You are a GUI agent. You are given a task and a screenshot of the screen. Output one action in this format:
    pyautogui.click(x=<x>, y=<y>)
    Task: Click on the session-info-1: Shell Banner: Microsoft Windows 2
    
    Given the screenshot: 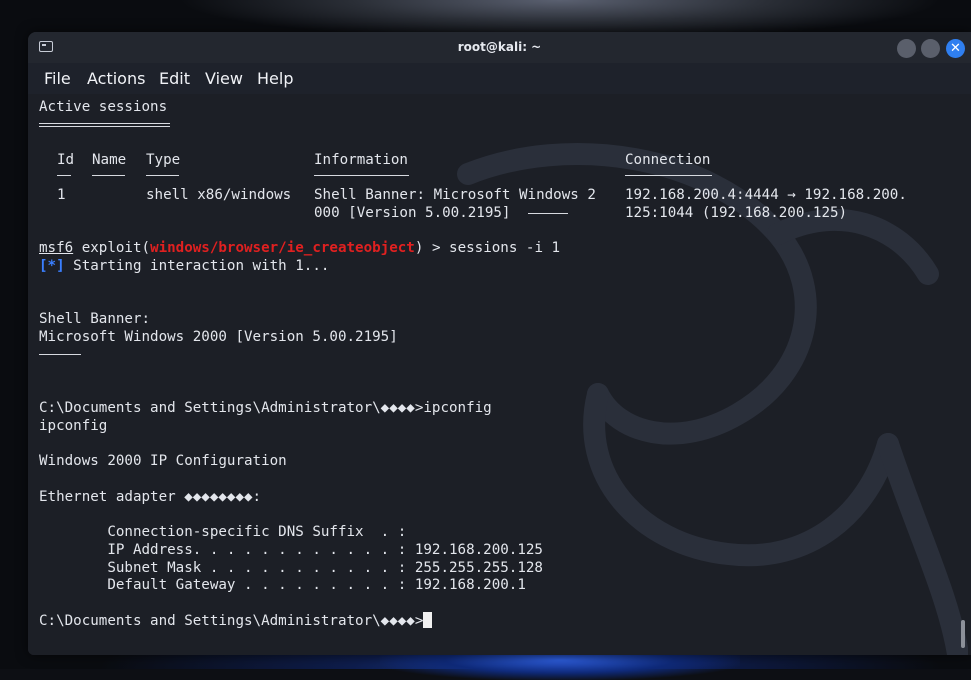 What is the action you would take?
    pyautogui.click(x=455, y=195)
    